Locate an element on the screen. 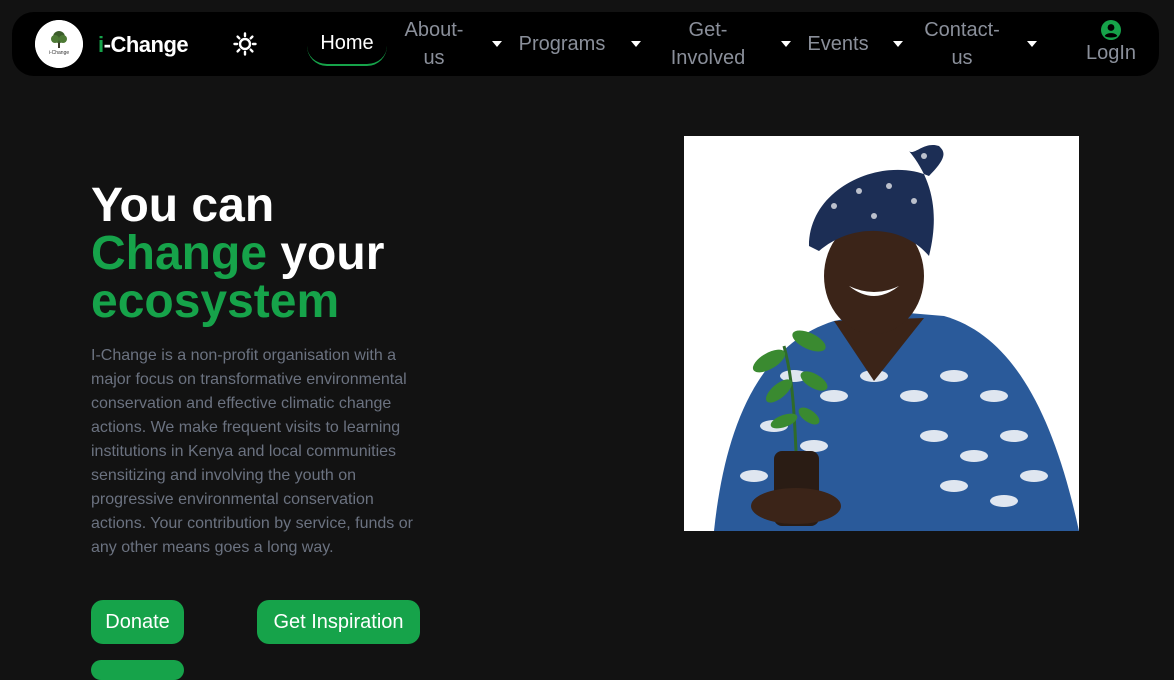 Image resolution: width=1174 pixels, height=680 pixels. hero-title: You can Change your ecosystem is located at coordinates (237, 254).